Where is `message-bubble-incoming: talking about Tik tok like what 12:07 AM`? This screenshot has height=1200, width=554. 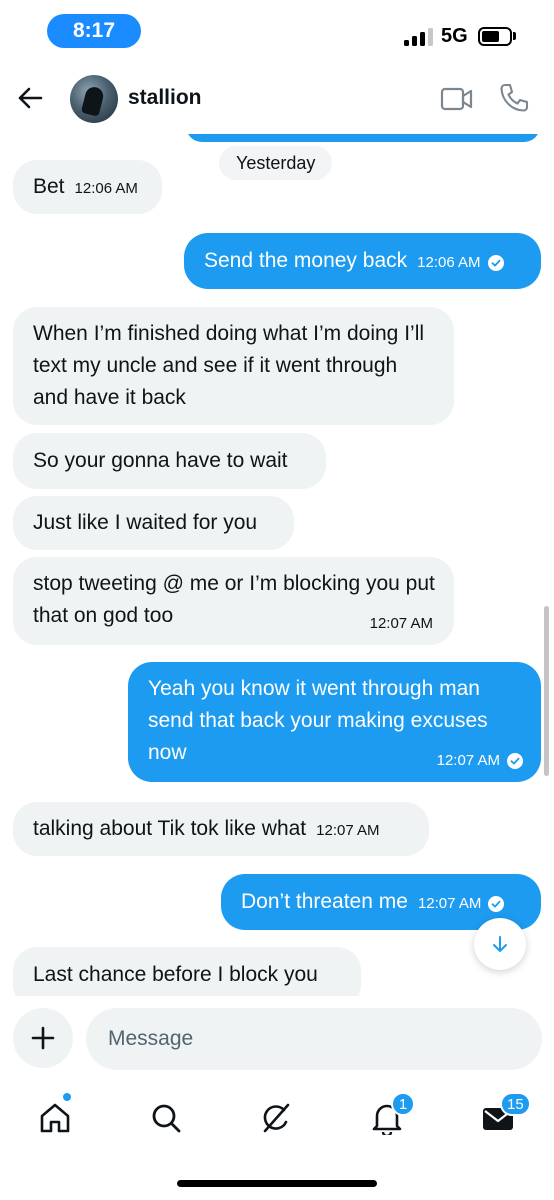 message-bubble-incoming: talking about Tik tok like what 12:07 AM is located at coordinates (221, 829).